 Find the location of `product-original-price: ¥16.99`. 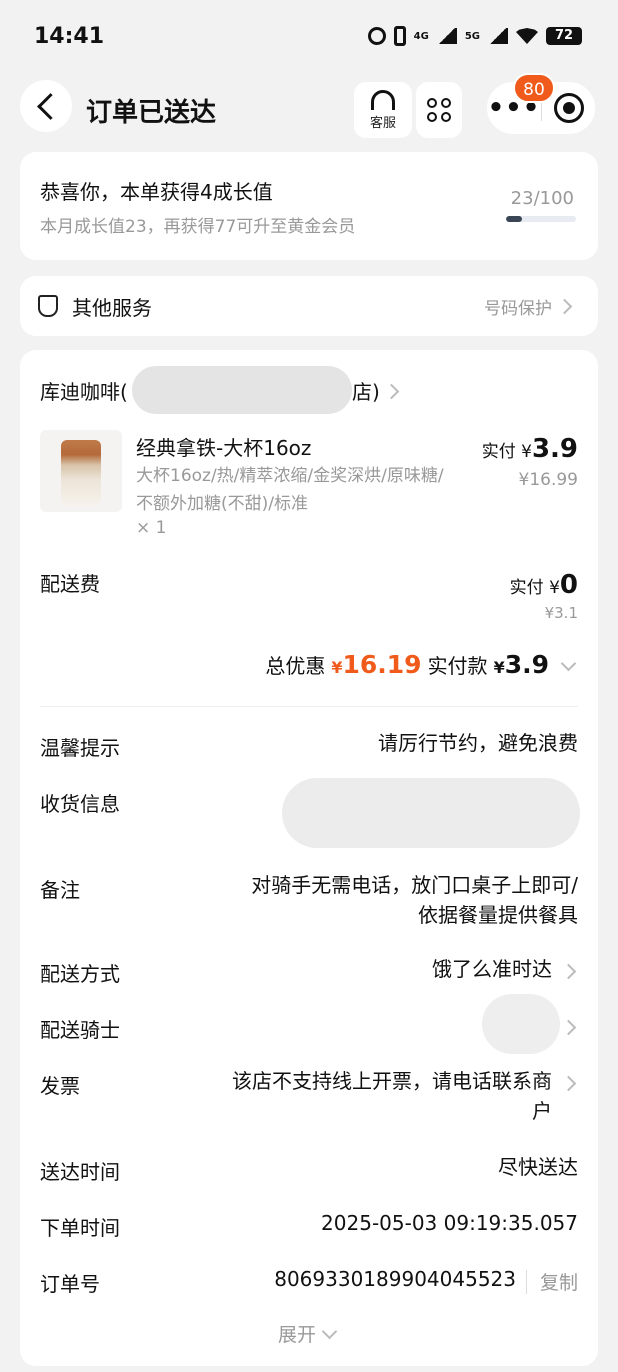

product-original-price: ¥16.99 is located at coordinates (548, 480).